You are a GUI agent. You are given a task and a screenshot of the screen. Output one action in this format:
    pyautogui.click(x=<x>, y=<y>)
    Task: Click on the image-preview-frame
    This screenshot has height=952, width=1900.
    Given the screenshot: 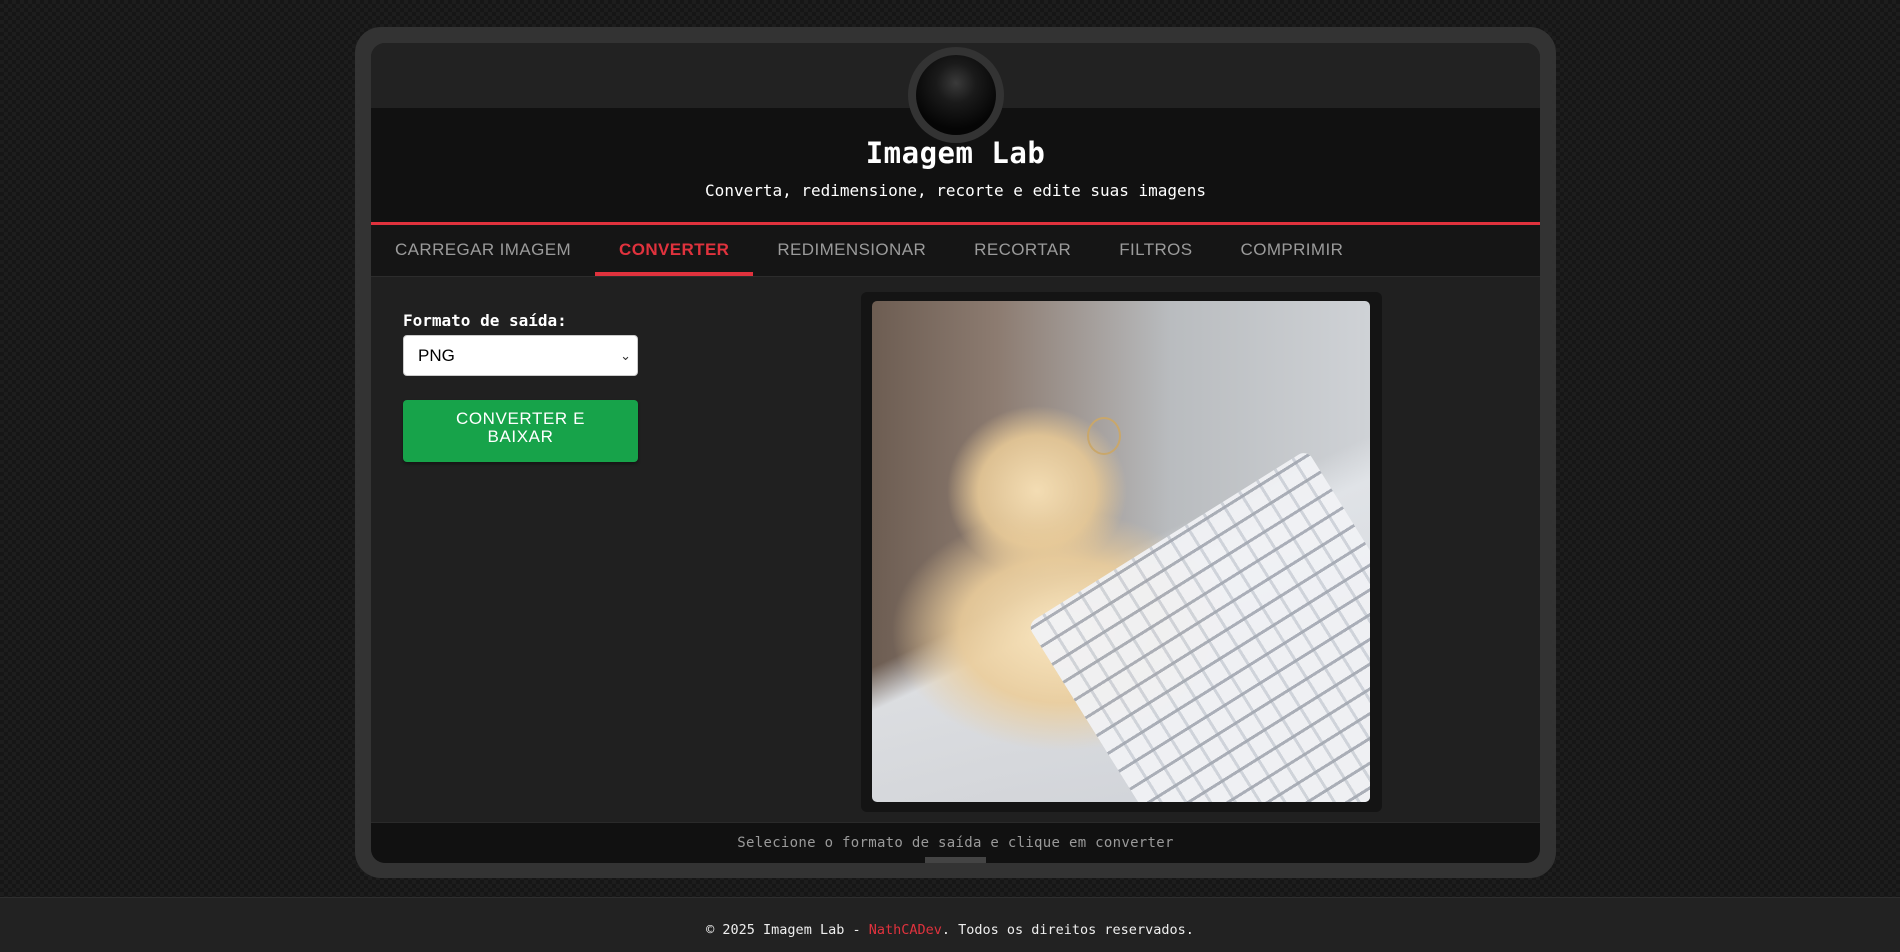 What is the action you would take?
    pyautogui.click(x=1121, y=552)
    